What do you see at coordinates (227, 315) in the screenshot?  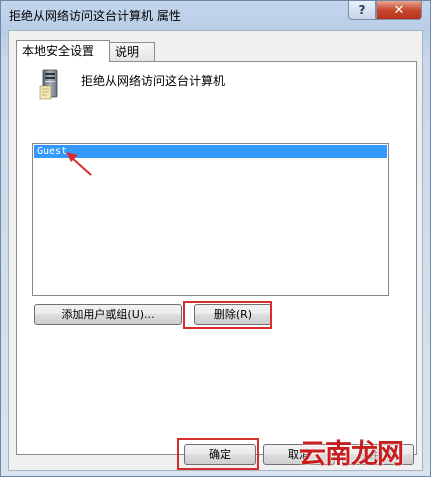 I see `remove-button-highlight` at bounding box center [227, 315].